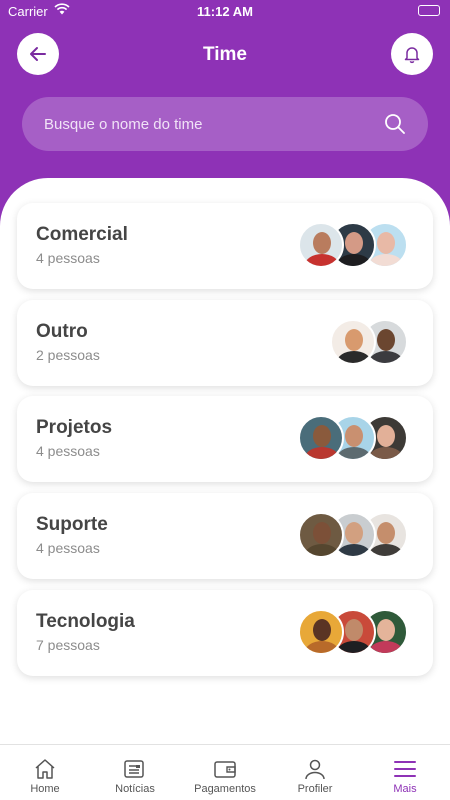 The width and height of the screenshot is (450, 800). I want to click on team-name: Suporte, so click(72, 525).